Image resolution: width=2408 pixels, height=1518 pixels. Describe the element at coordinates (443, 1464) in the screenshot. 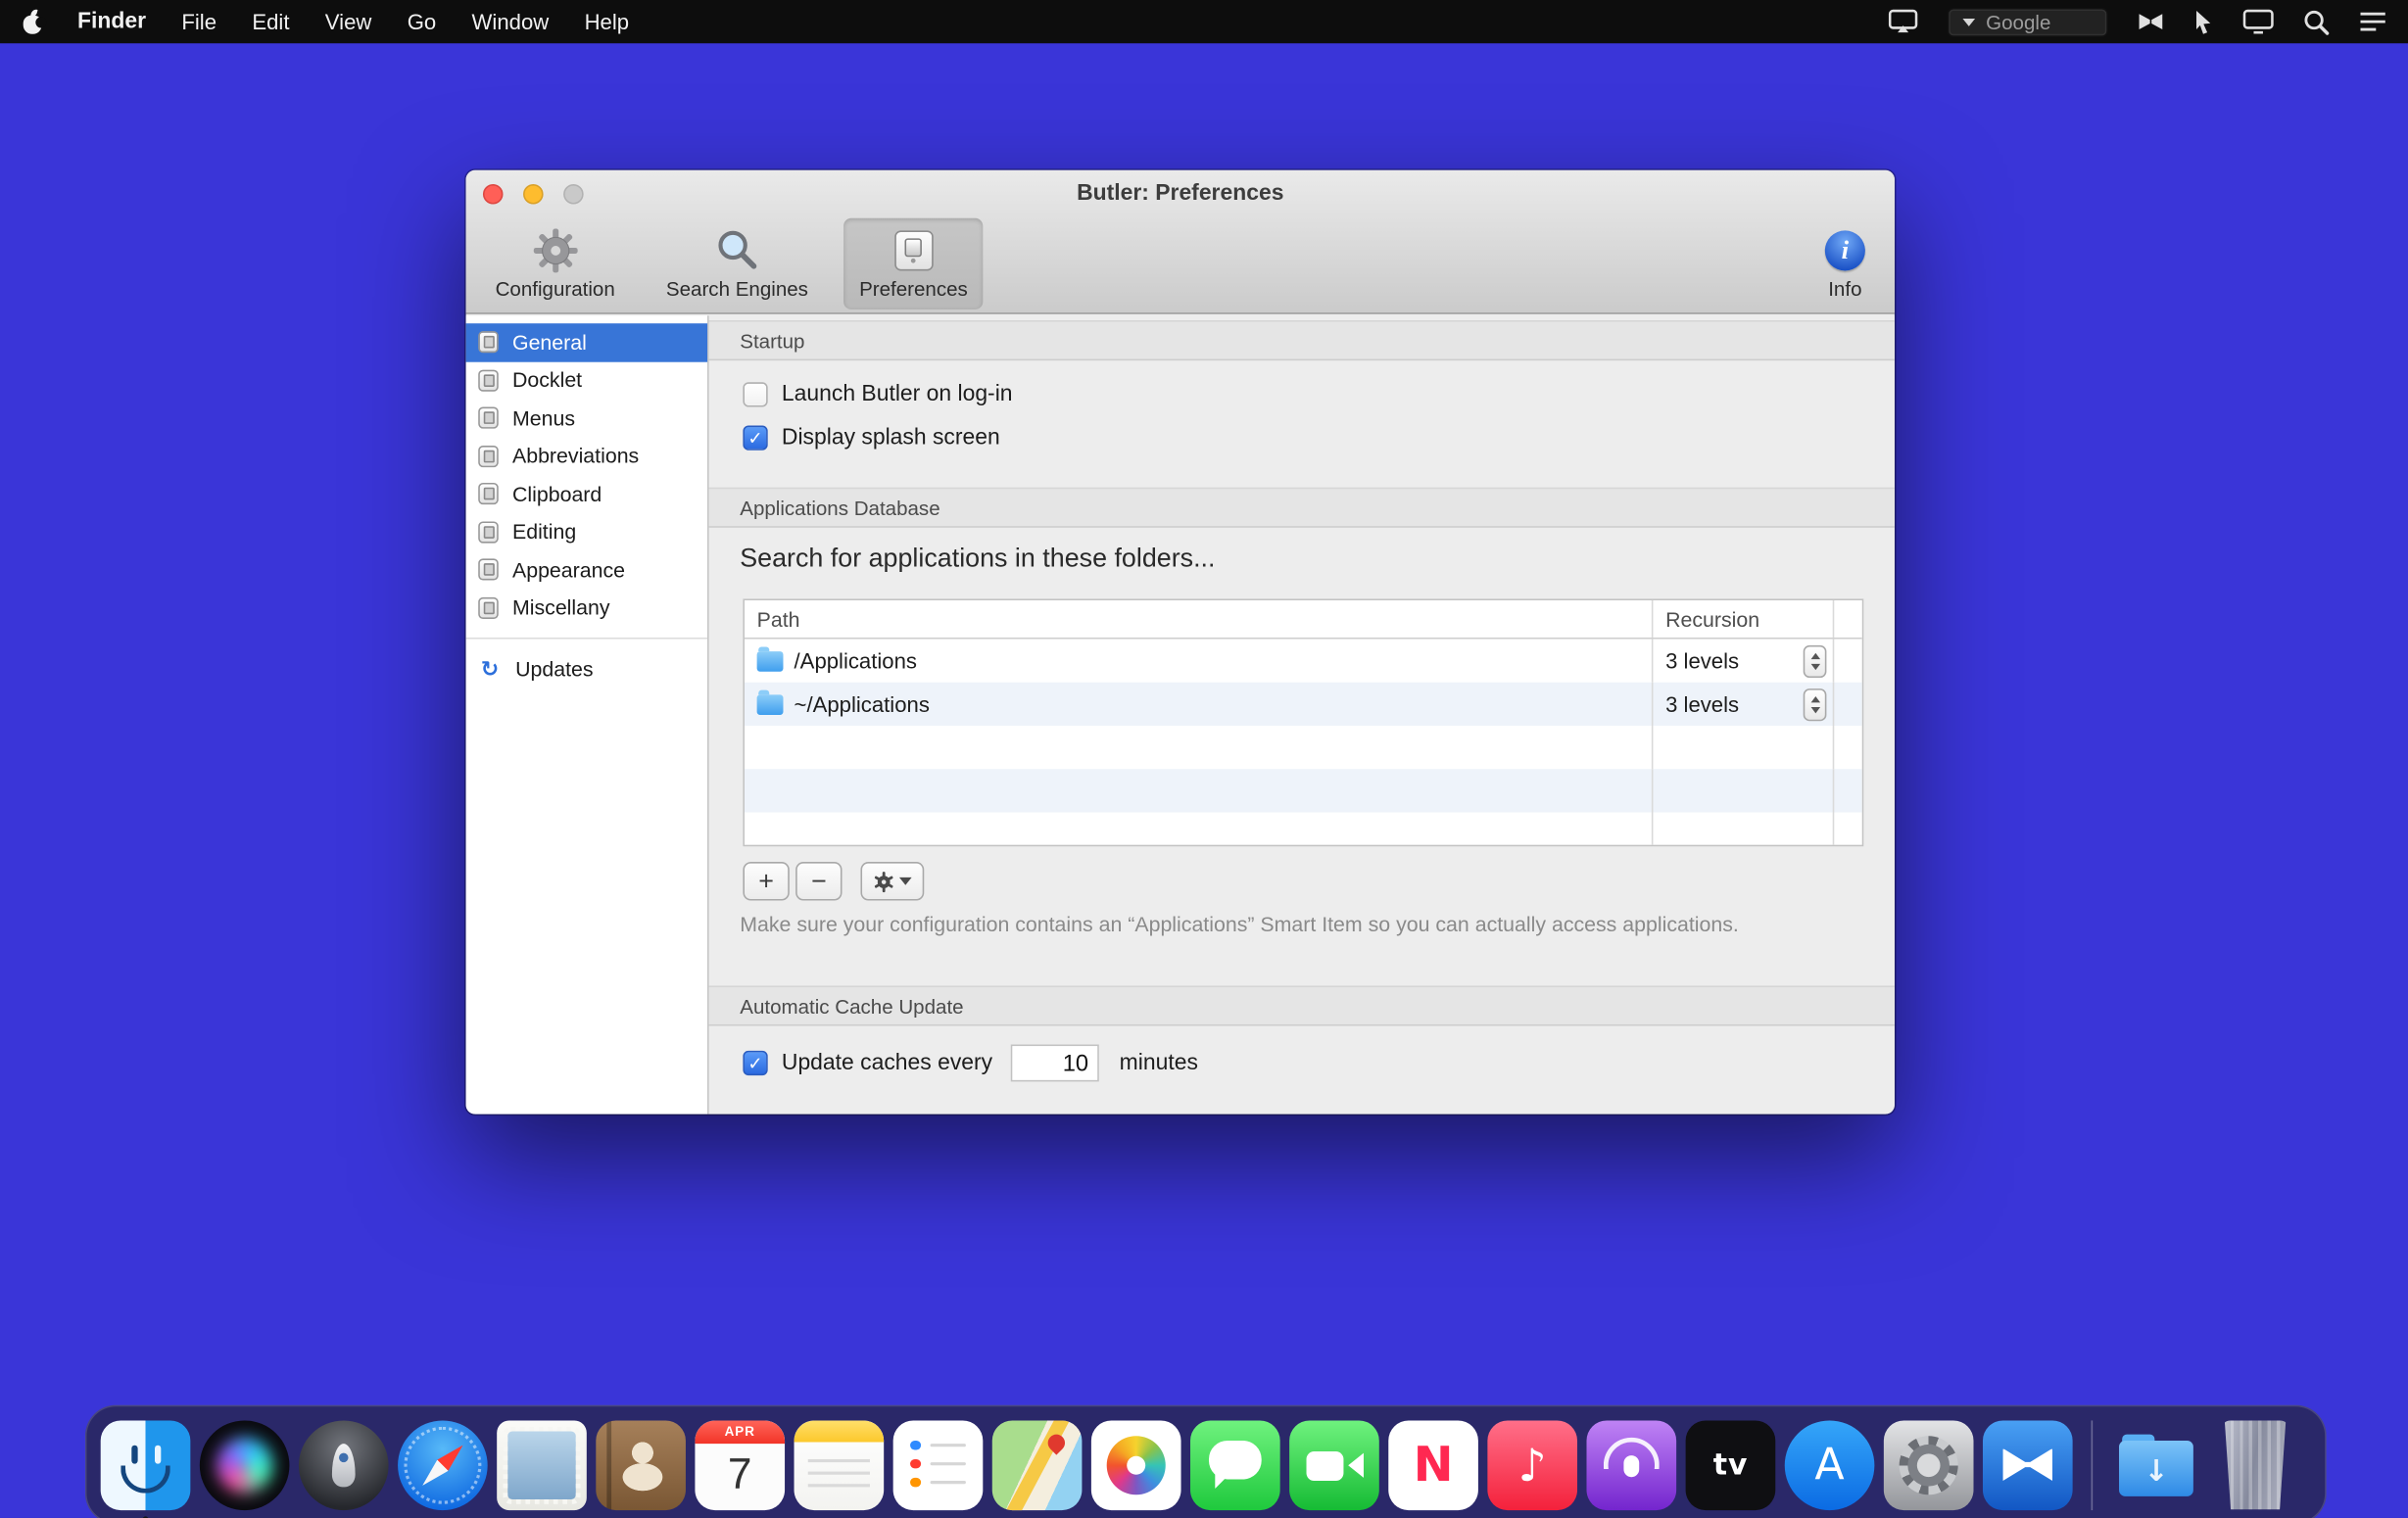

I see `dock-safari` at that location.